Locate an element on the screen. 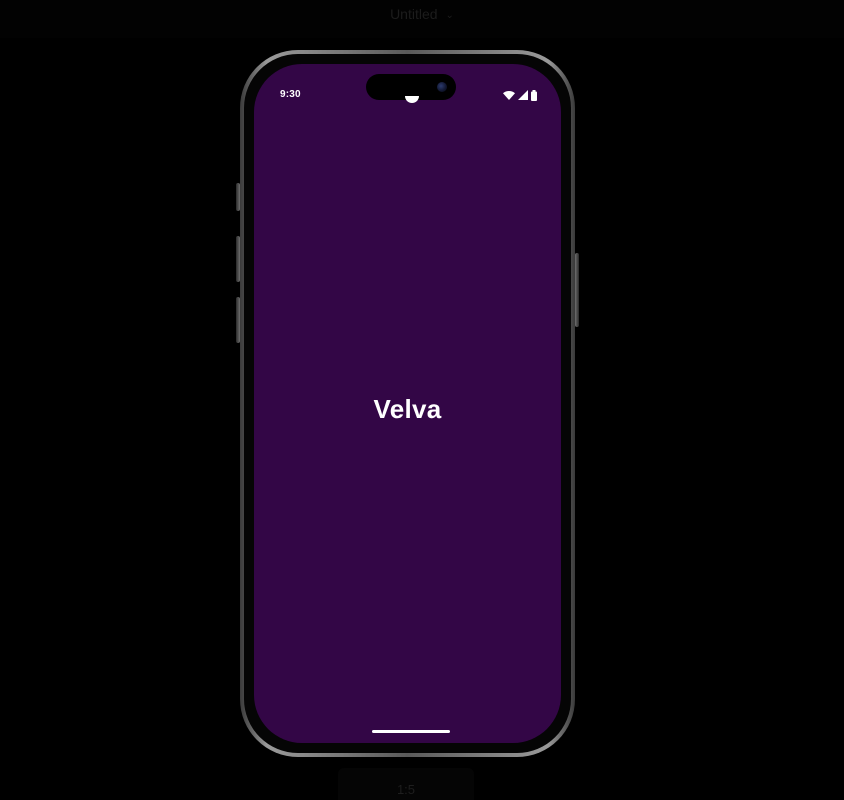  island-activity-indicator is located at coordinates (412, 99).